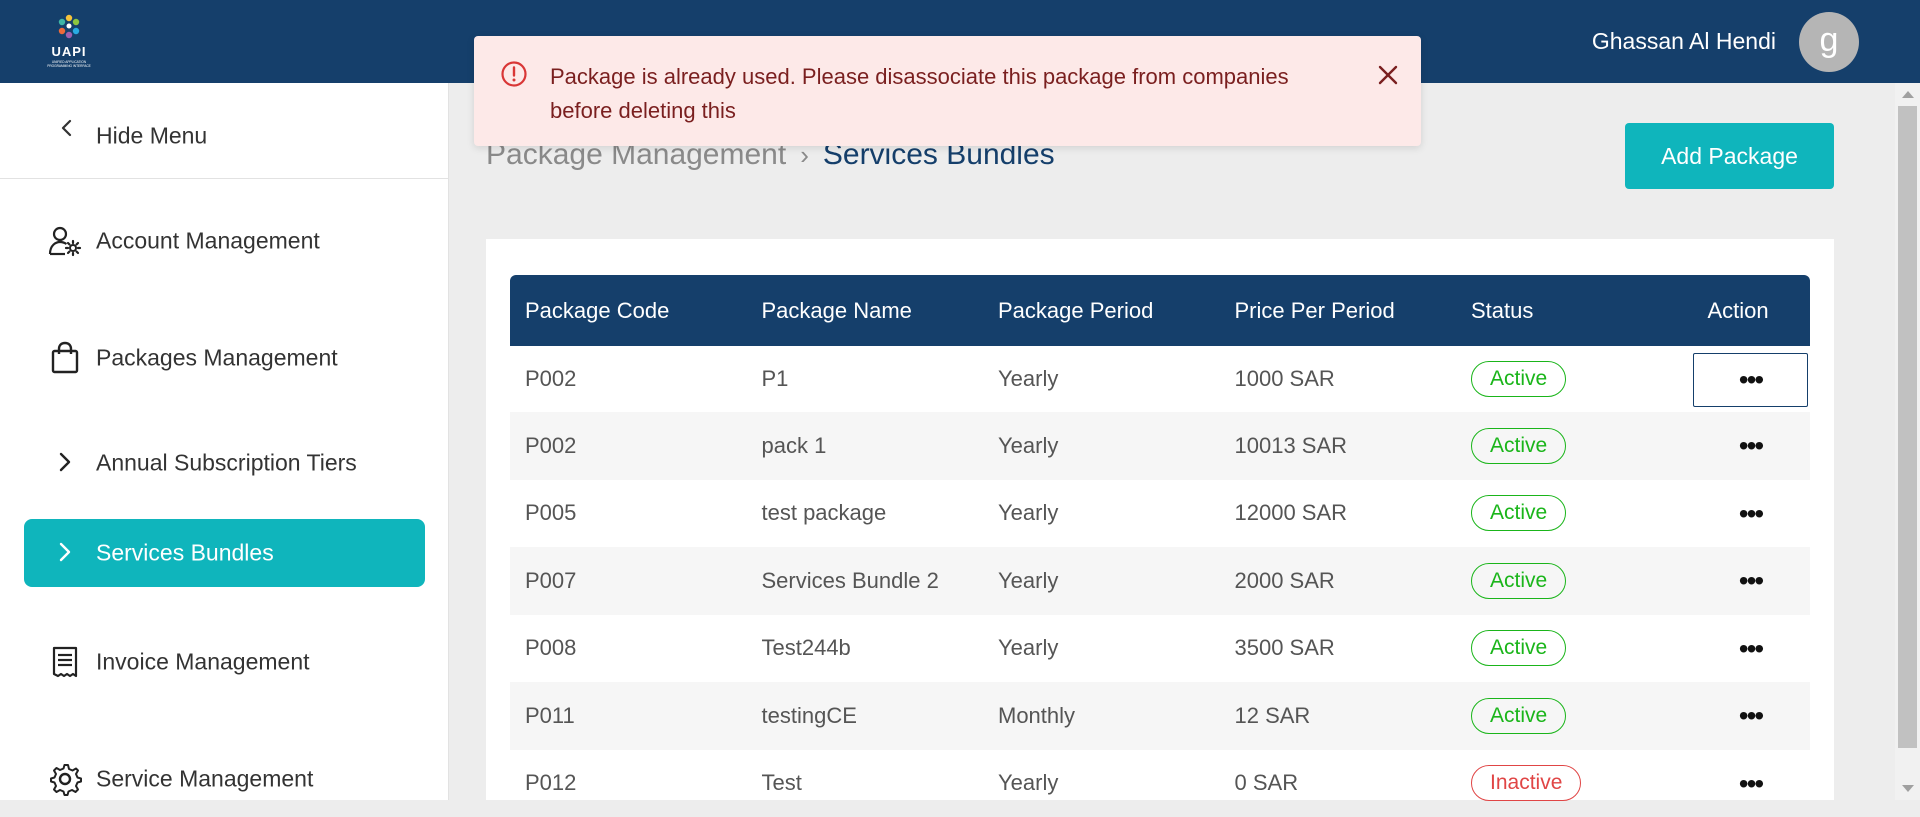 The height and width of the screenshot is (817, 1920). What do you see at coordinates (865, 379) in the screenshot?
I see `package-name-cell: P1` at bounding box center [865, 379].